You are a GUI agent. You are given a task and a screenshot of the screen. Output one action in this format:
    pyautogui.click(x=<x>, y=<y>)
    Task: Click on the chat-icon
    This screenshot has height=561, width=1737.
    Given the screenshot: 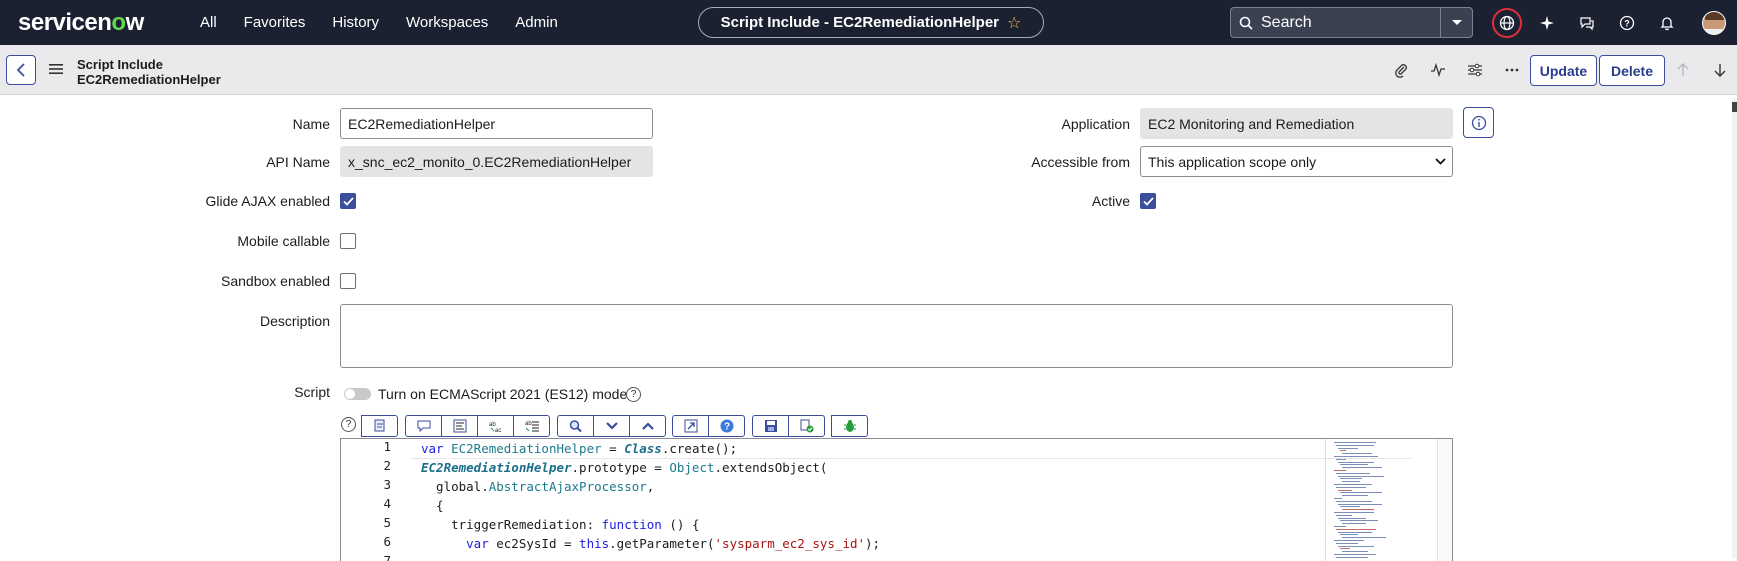 What is the action you would take?
    pyautogui.click(x=1587, y=23)
    